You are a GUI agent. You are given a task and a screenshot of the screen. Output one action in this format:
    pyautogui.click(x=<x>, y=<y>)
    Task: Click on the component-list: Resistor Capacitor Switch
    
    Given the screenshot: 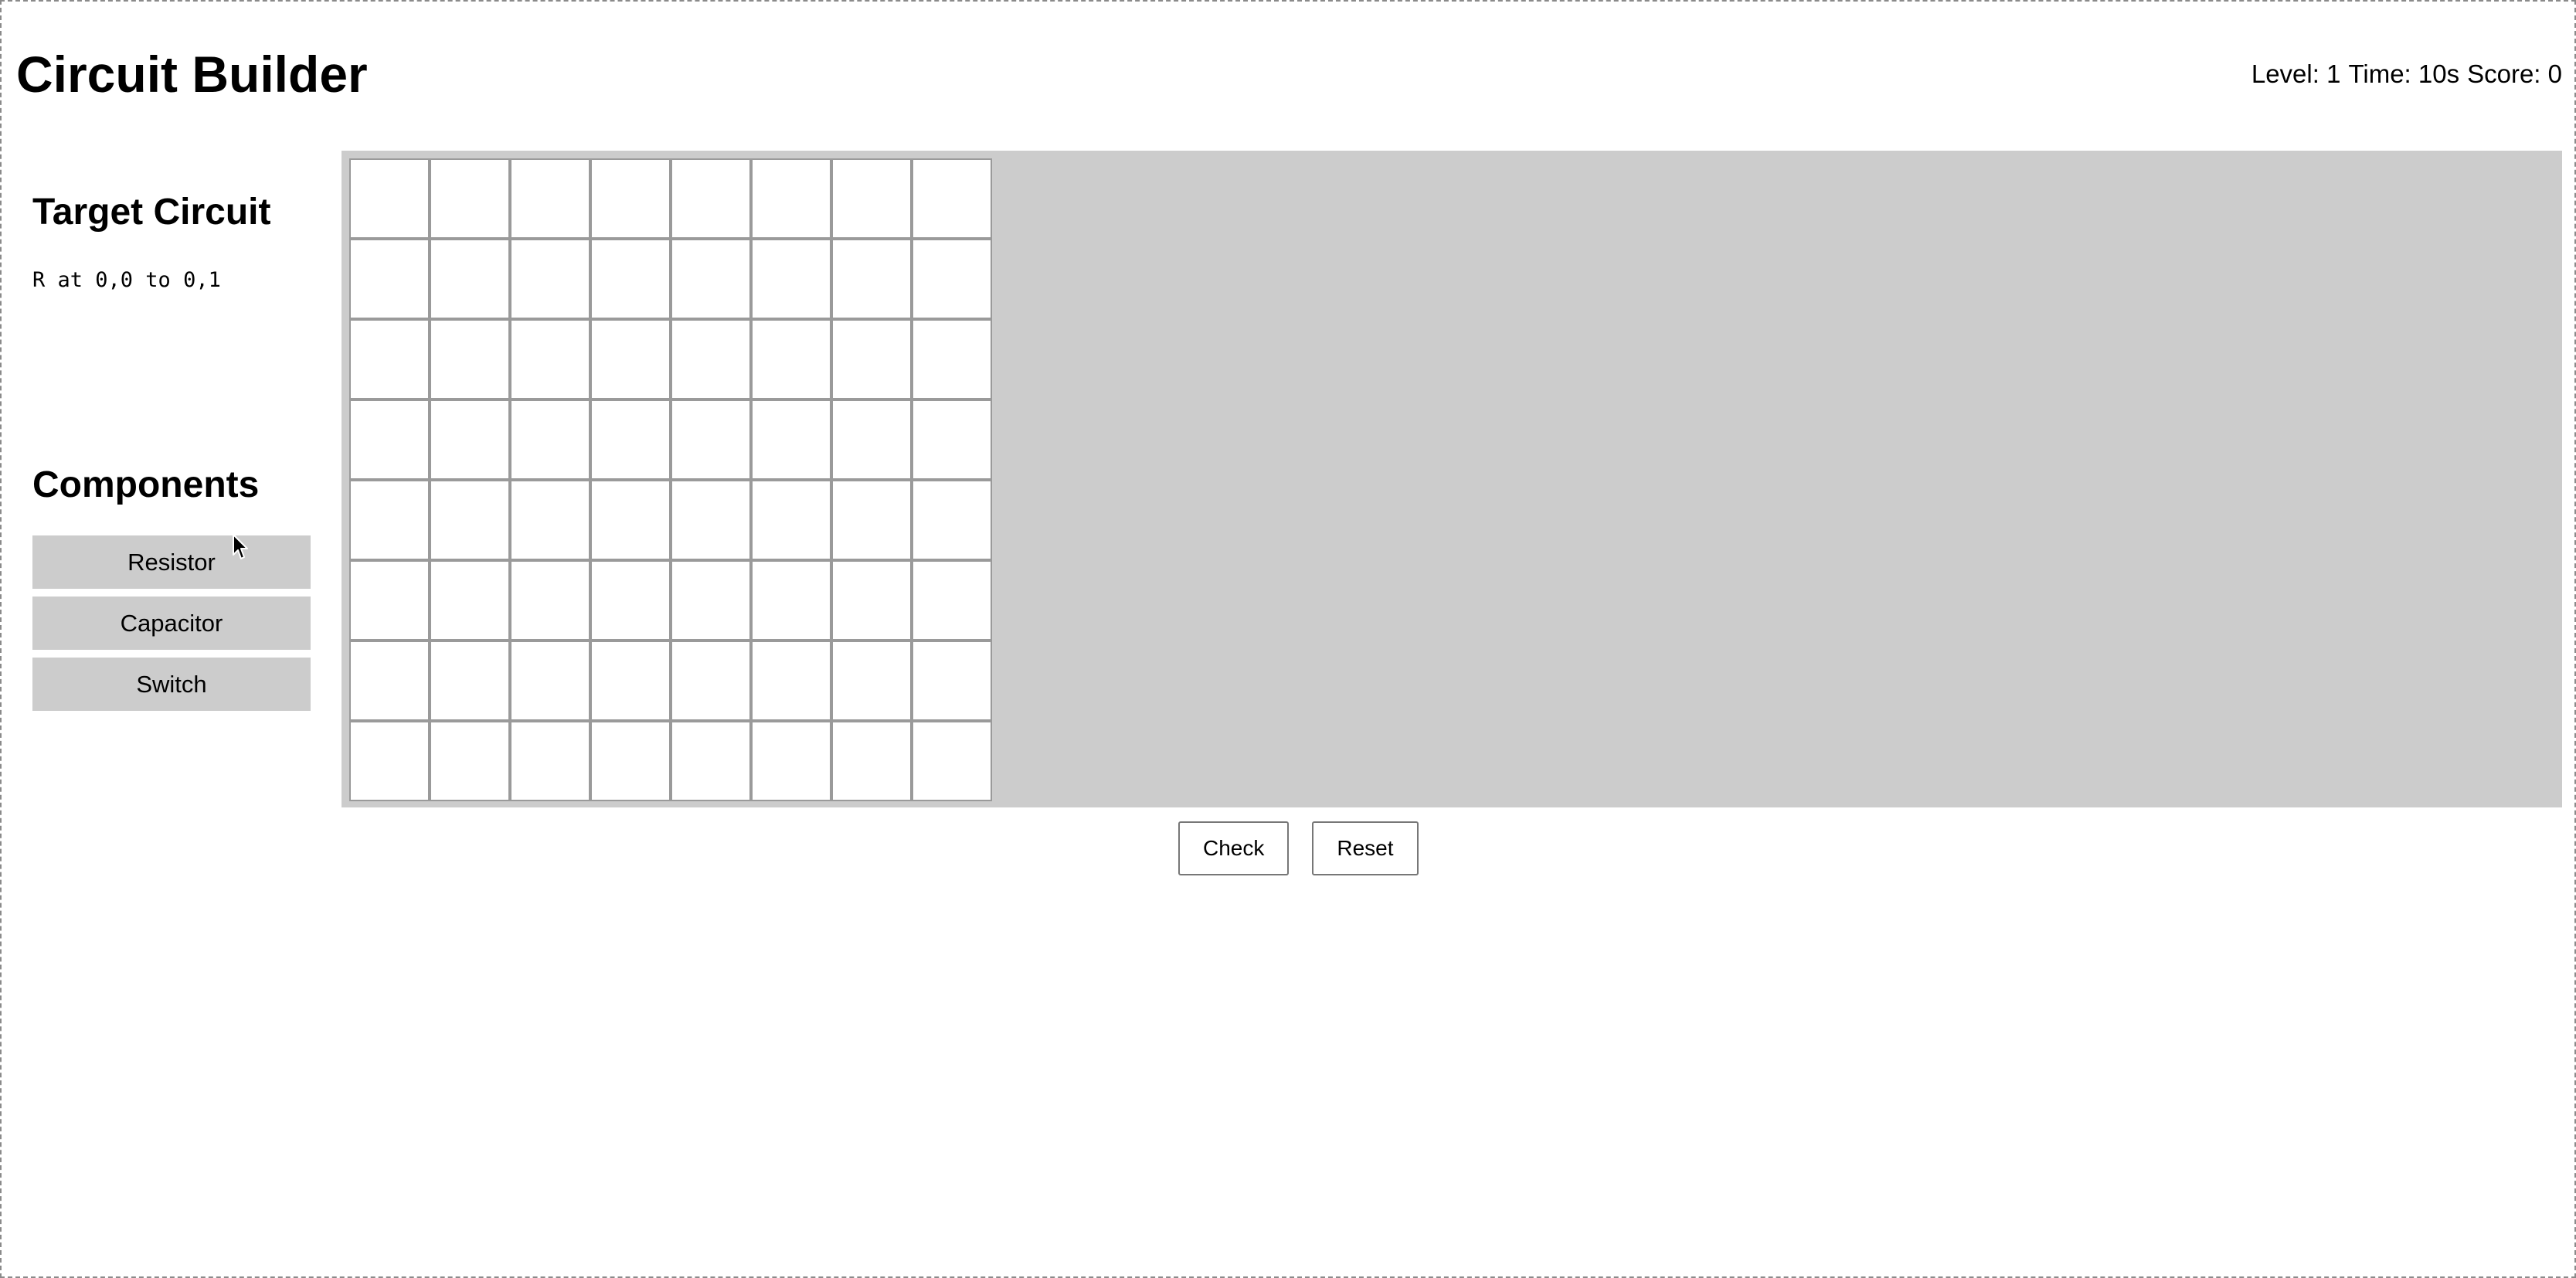 What is the action you would take?
    pyautogui.click(x=171, y=623)
    